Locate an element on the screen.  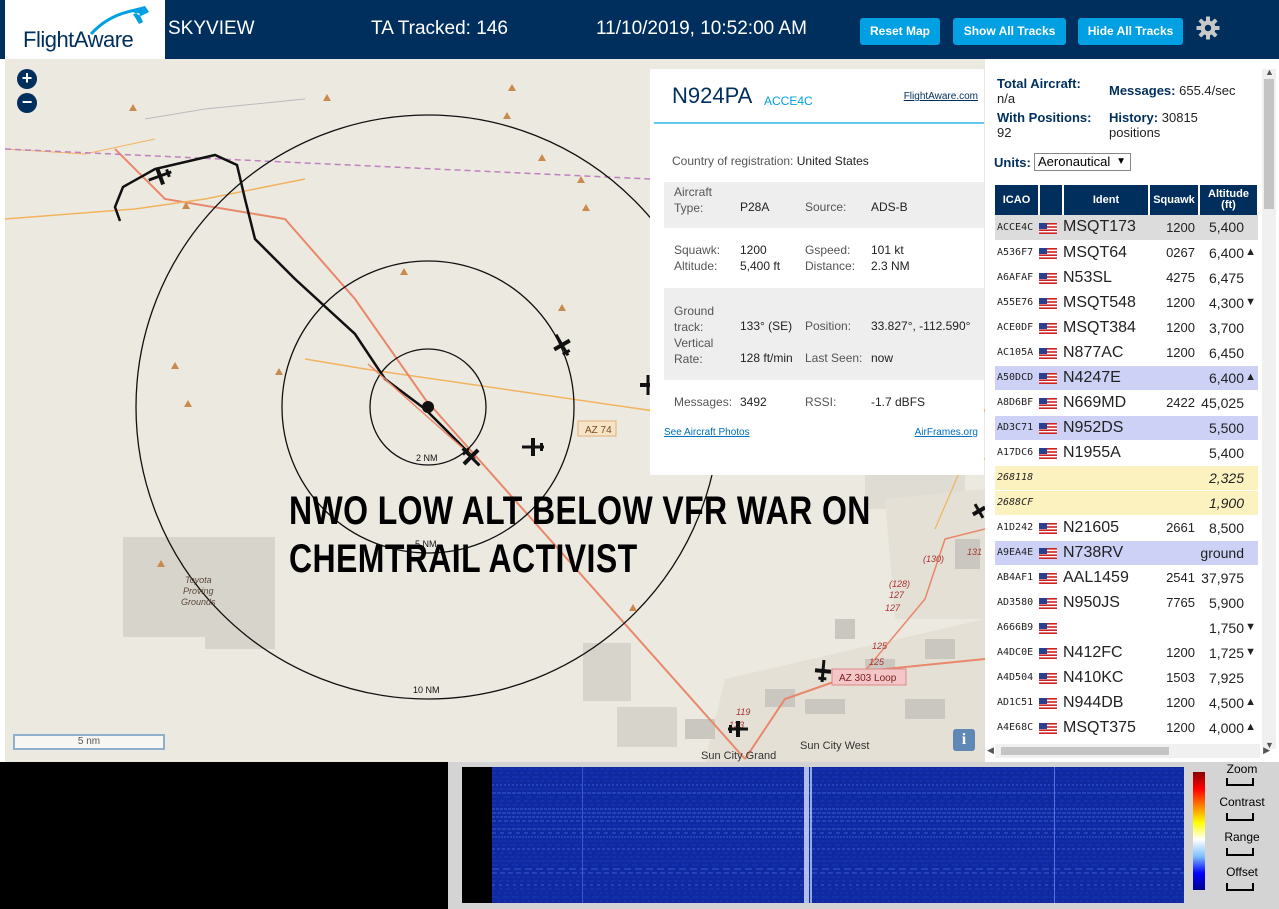
scroll-right-icon: ▶ is located at coordinates (1266, 750).